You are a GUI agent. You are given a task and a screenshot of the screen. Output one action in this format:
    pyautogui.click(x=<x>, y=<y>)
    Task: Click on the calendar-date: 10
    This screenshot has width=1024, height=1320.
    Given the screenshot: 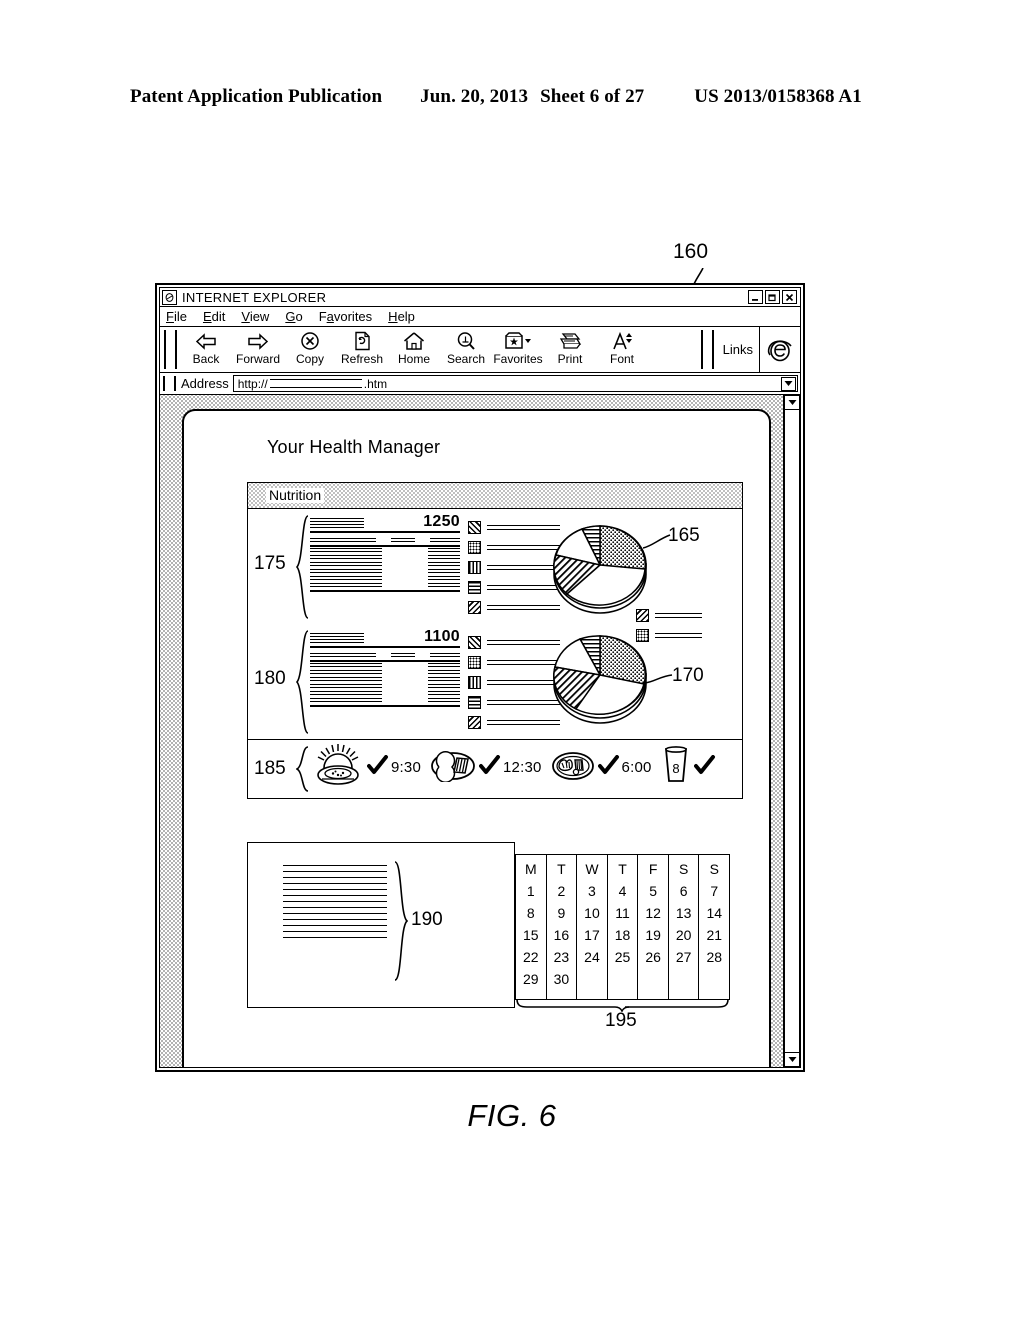 What is the action you would take?
    pyautogui.click(x=592, y=913)
    